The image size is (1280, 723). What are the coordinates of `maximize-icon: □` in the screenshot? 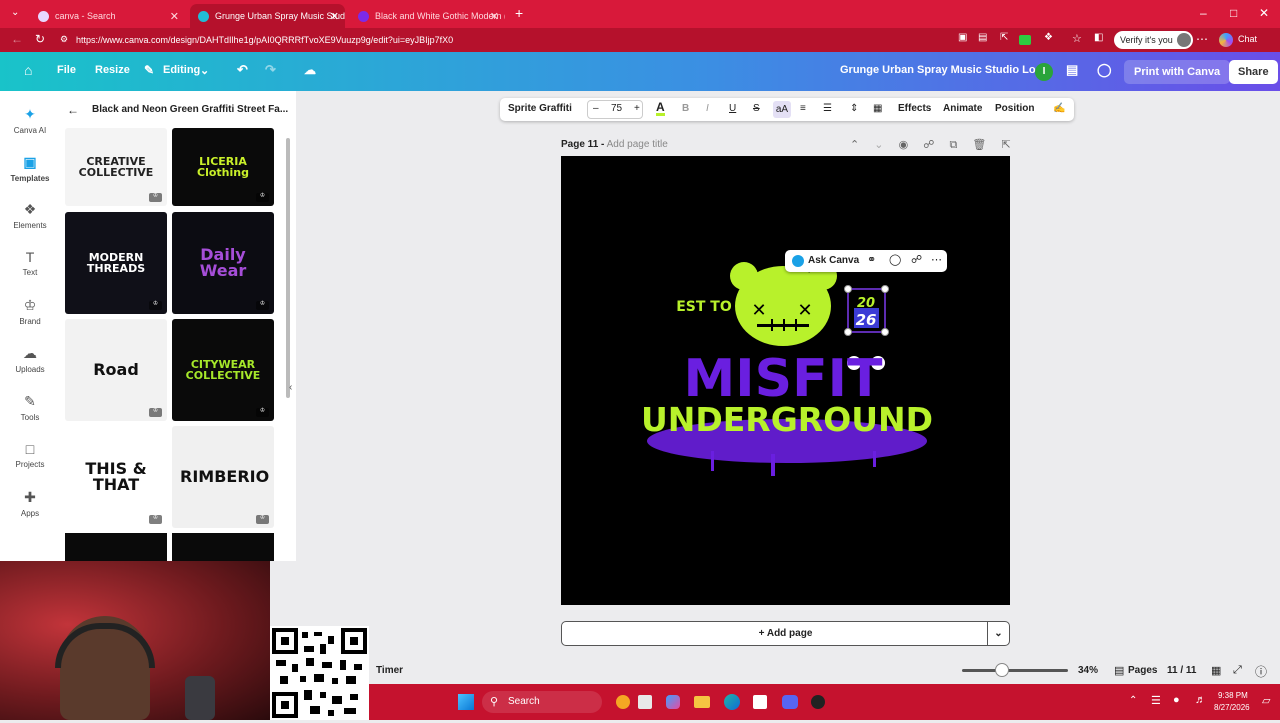 It's located at (1233, 13).